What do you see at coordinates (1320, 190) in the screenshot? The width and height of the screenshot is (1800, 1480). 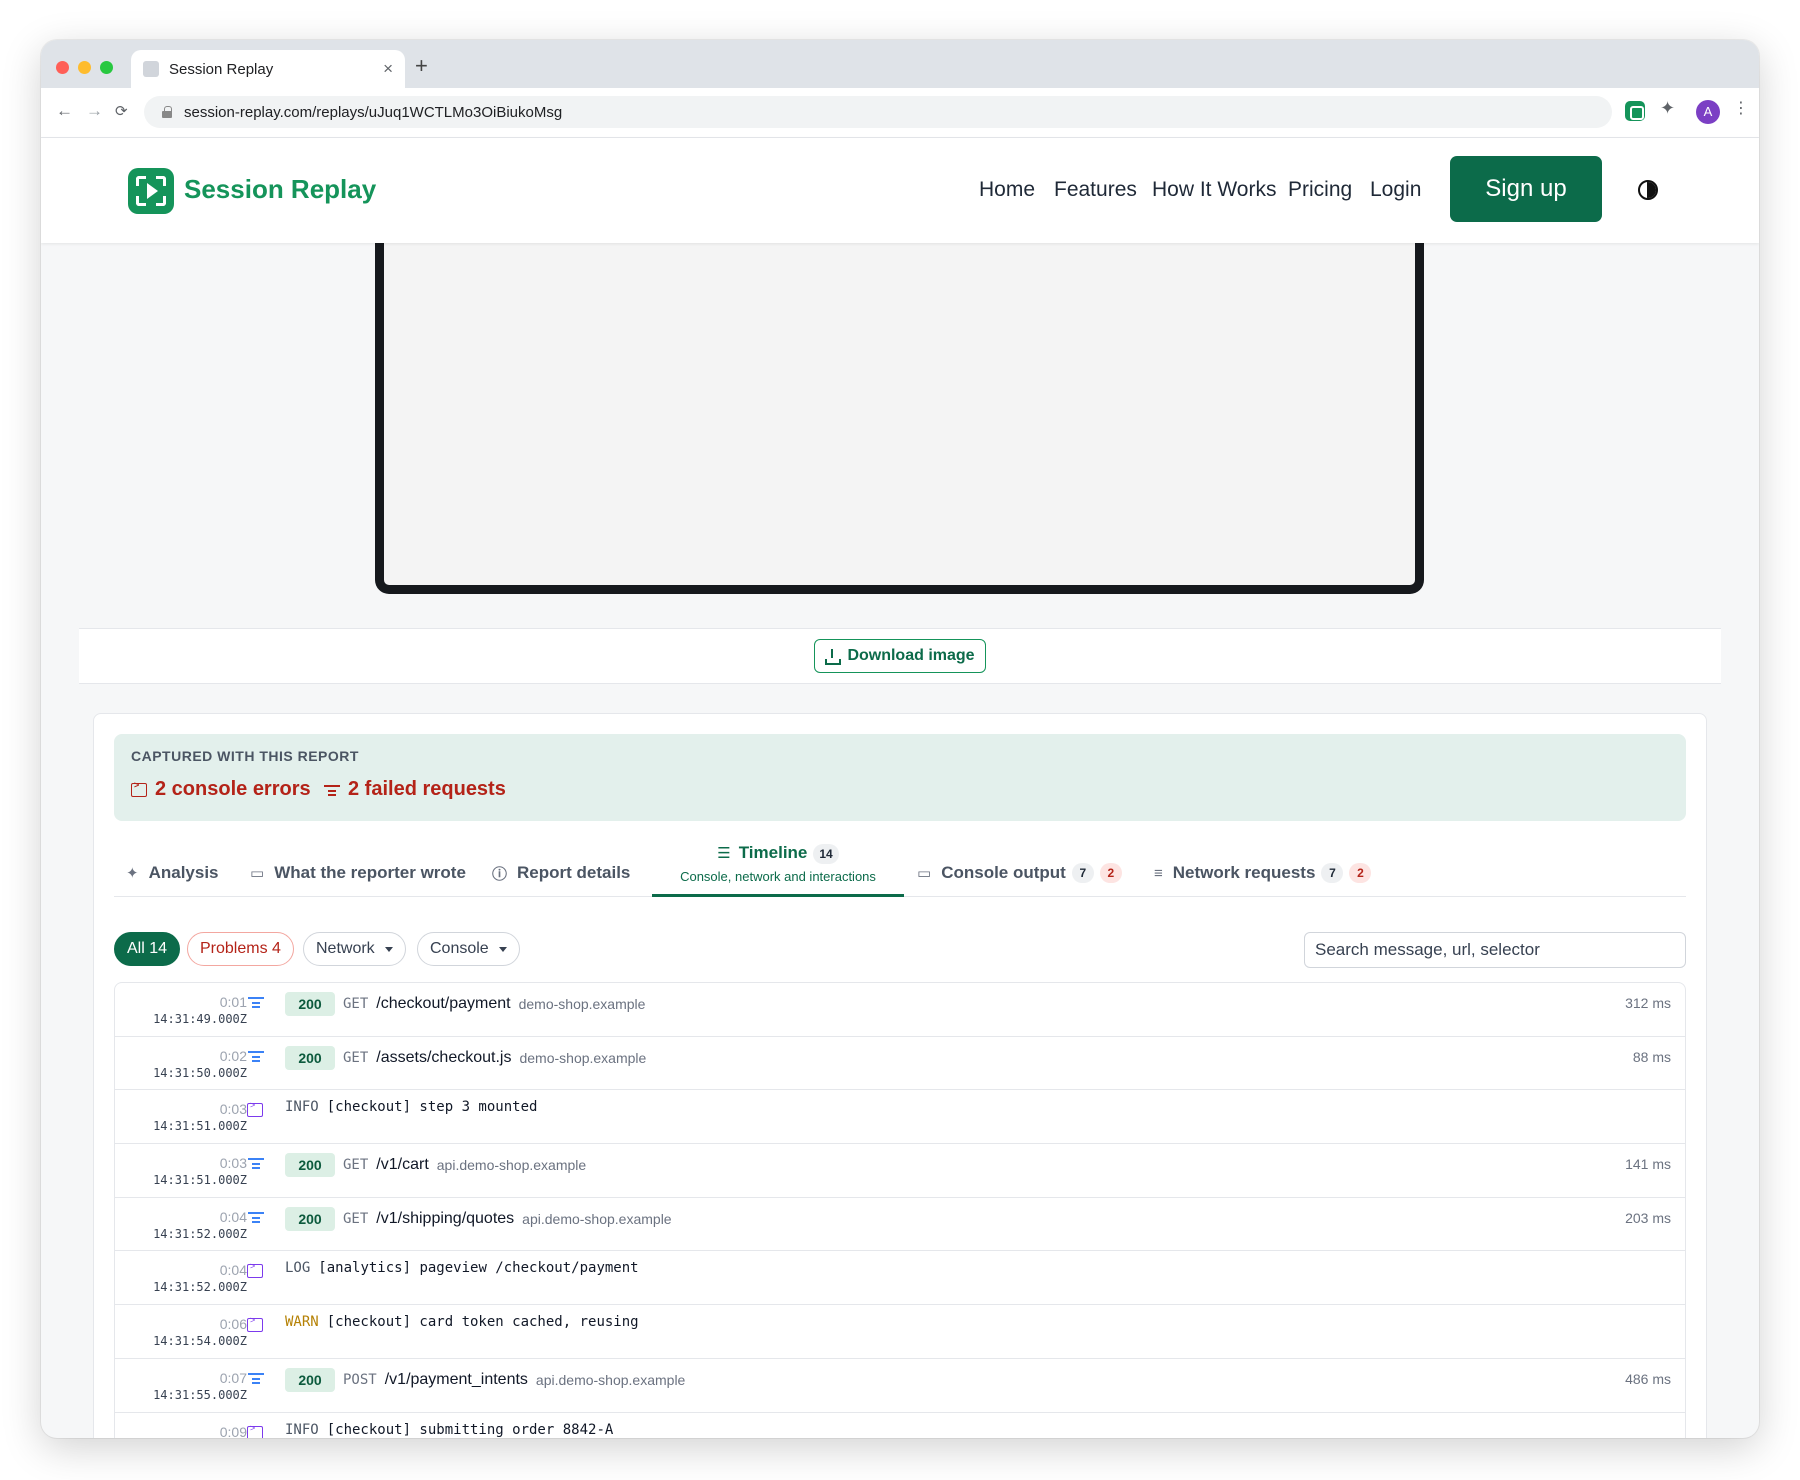 I see `nav-pricing: Pricing` at bounding box center [1320, 190].